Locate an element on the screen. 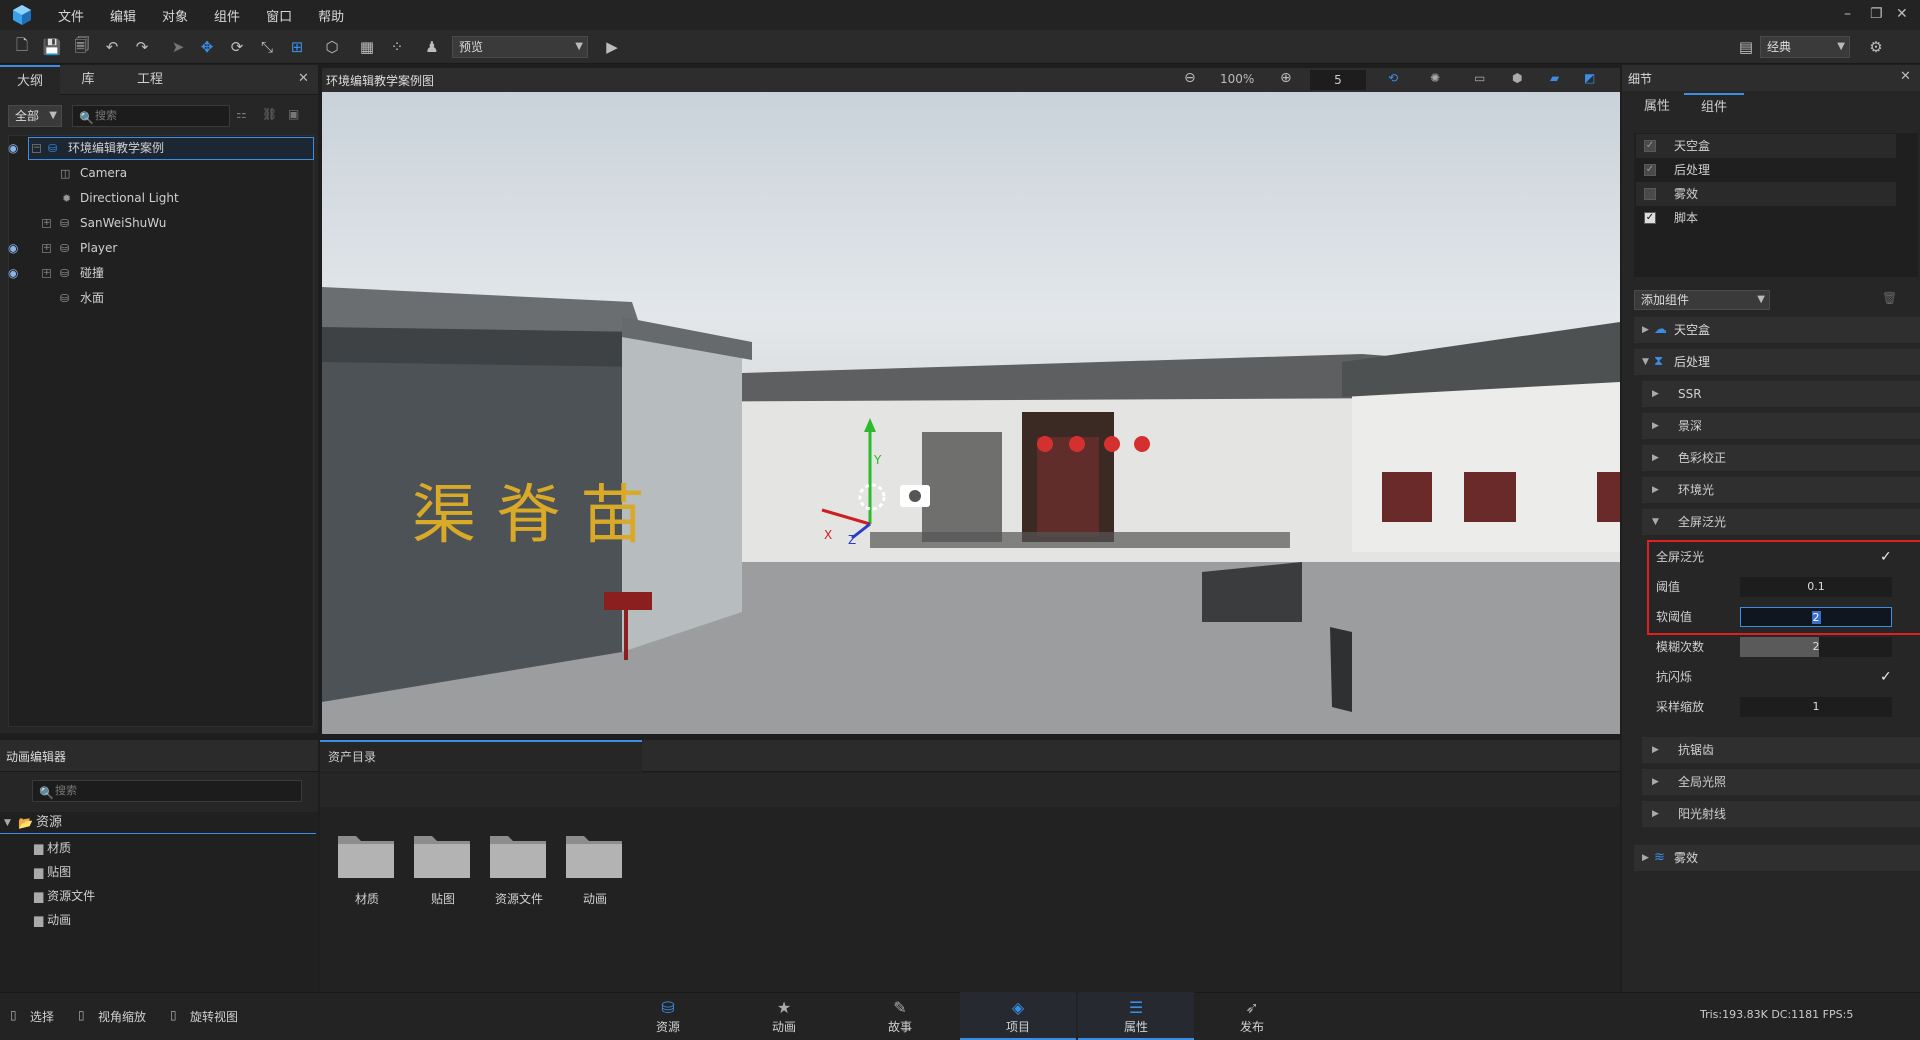  tree-item-root: ◉ − ⛁ 环境编辑教学案例 is located at coordinates (158, 148).